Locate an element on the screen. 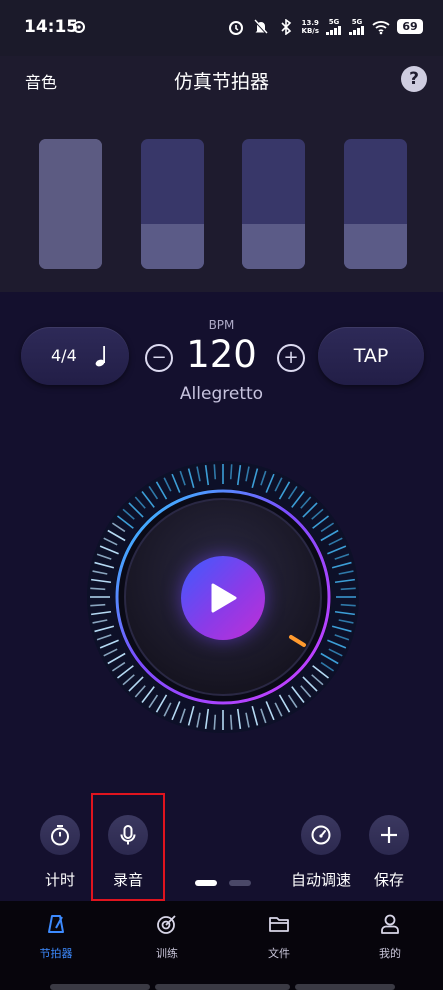 Image resolution: width=443 pixels, height=990 pixels. tap-tempo-button: TAP is located at coordinates (371, 356).